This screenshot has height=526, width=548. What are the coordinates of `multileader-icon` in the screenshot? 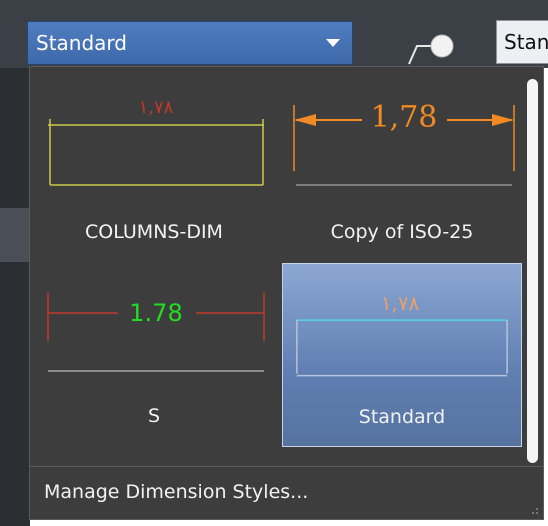 It's located at (435, 49).